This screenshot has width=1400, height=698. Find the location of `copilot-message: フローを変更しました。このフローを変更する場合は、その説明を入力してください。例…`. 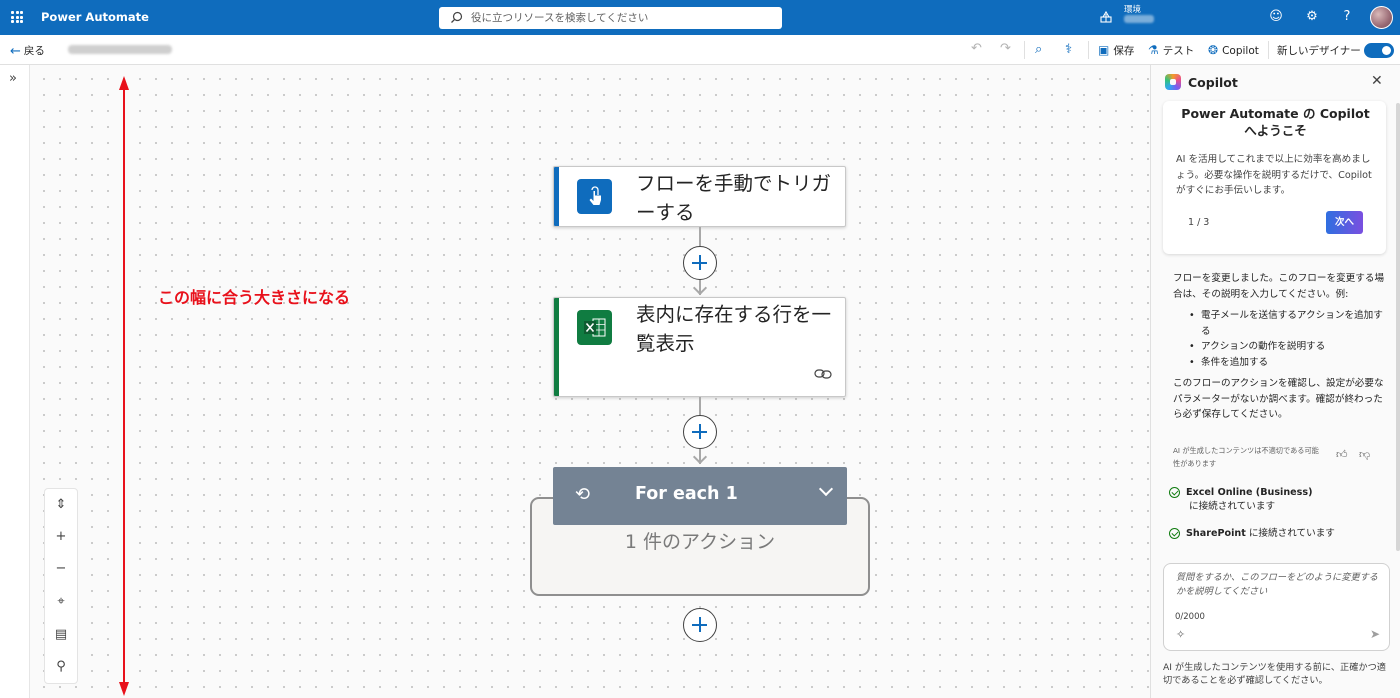

copilot-message: フローを変更しました。このフローを変更する場合は、その説明を入力してください。例… is located at coordinates (1282, 347).